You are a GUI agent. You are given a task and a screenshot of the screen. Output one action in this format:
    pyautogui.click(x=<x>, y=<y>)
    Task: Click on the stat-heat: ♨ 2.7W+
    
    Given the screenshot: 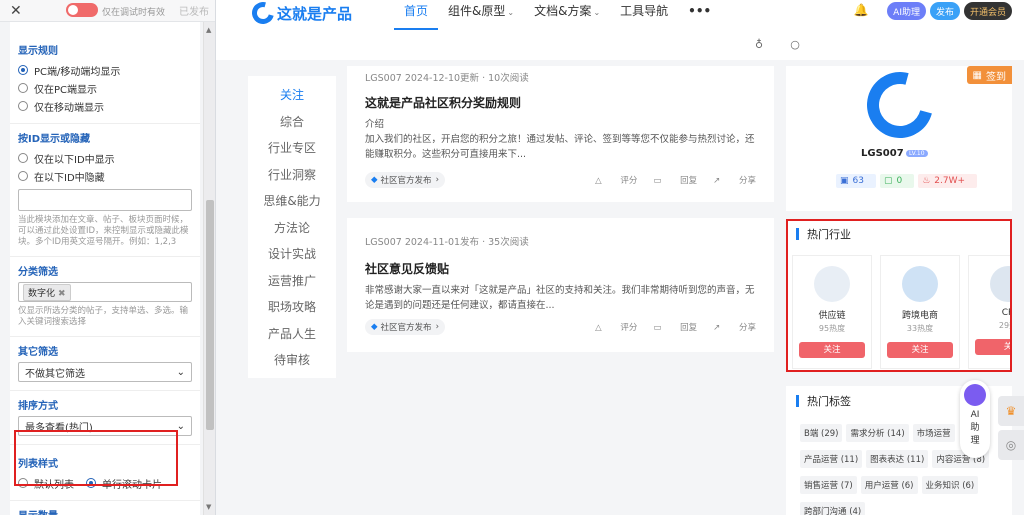 What is the action you would take?
    pyautogui.click(x=948, y=181)
    